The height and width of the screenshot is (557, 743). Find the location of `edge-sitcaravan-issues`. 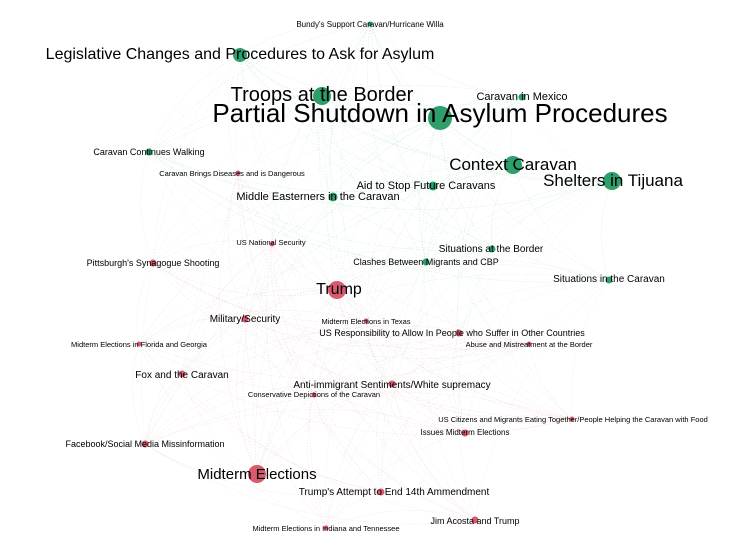

edge-sitcaravan-issues is located at coordinates (537, 356).